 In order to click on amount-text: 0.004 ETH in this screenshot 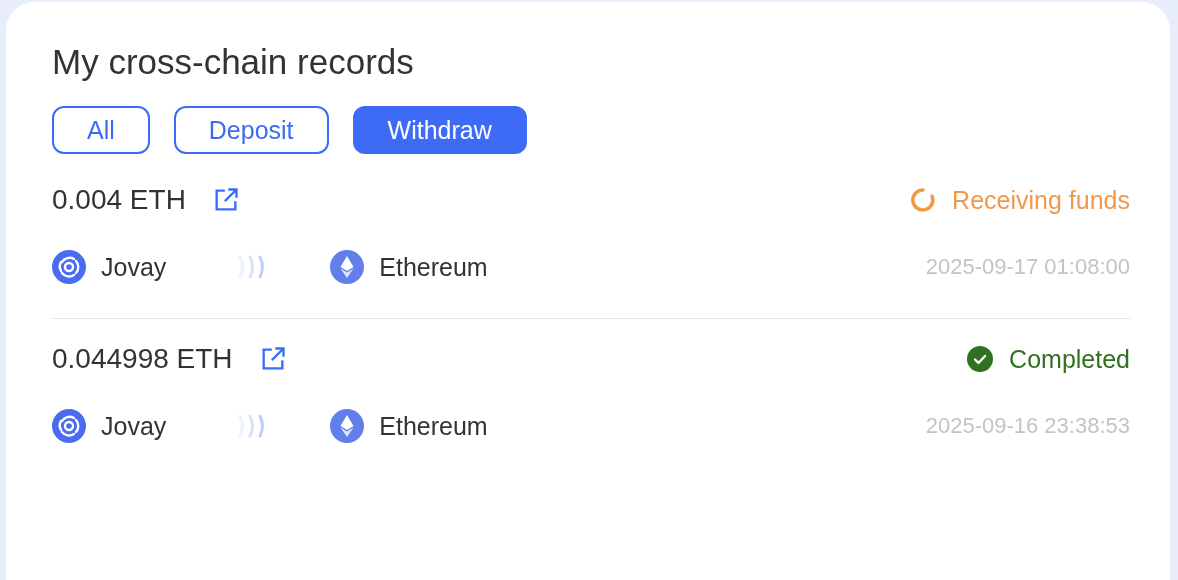, I will do `click(119, 200)`.